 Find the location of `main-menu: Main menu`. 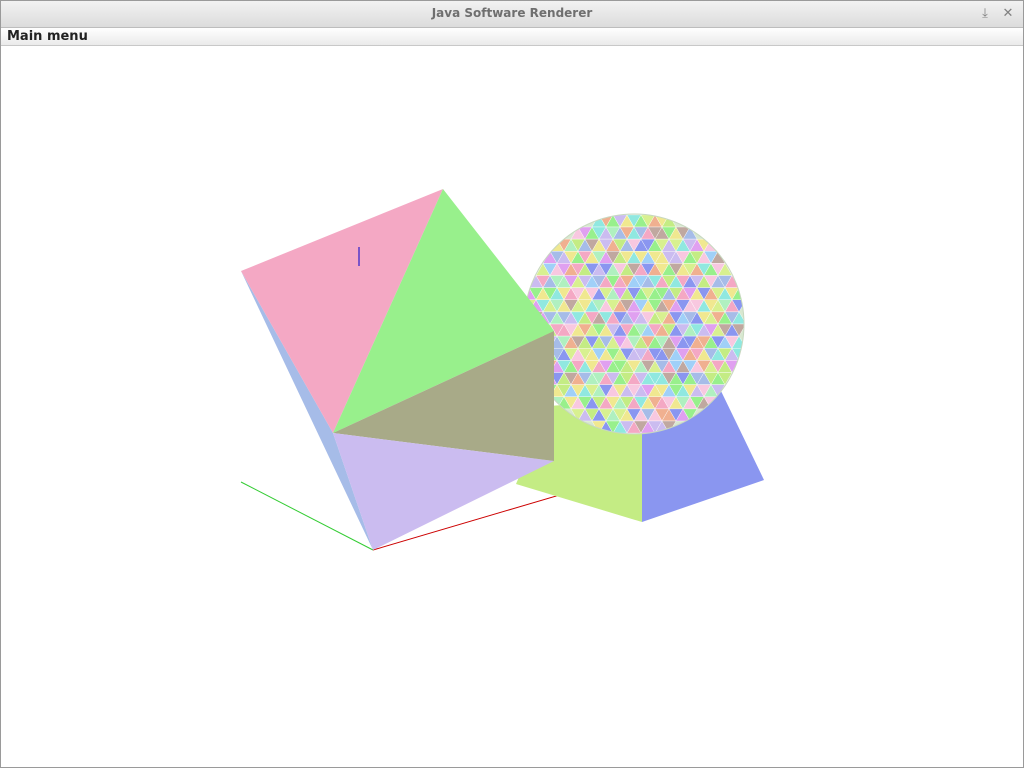

main-menu: Main menu is located at coordinates (47, 36).